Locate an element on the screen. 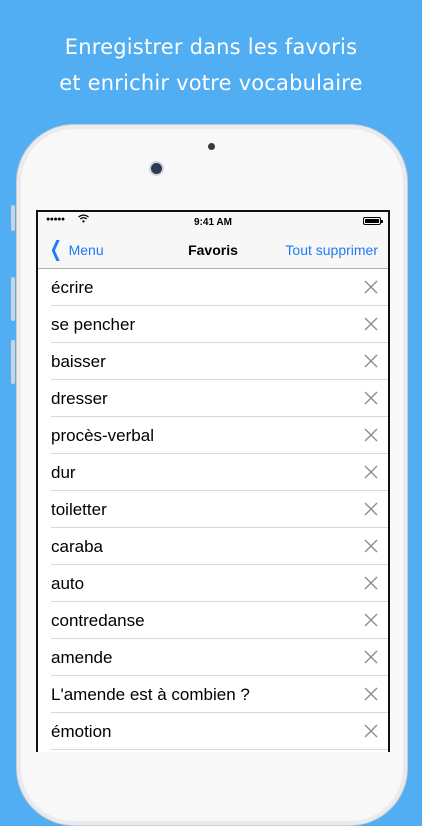 The width and height of the screenshot is (422, 826). list-item: L'amende est à combien ? is located at coordinates (213, 694).